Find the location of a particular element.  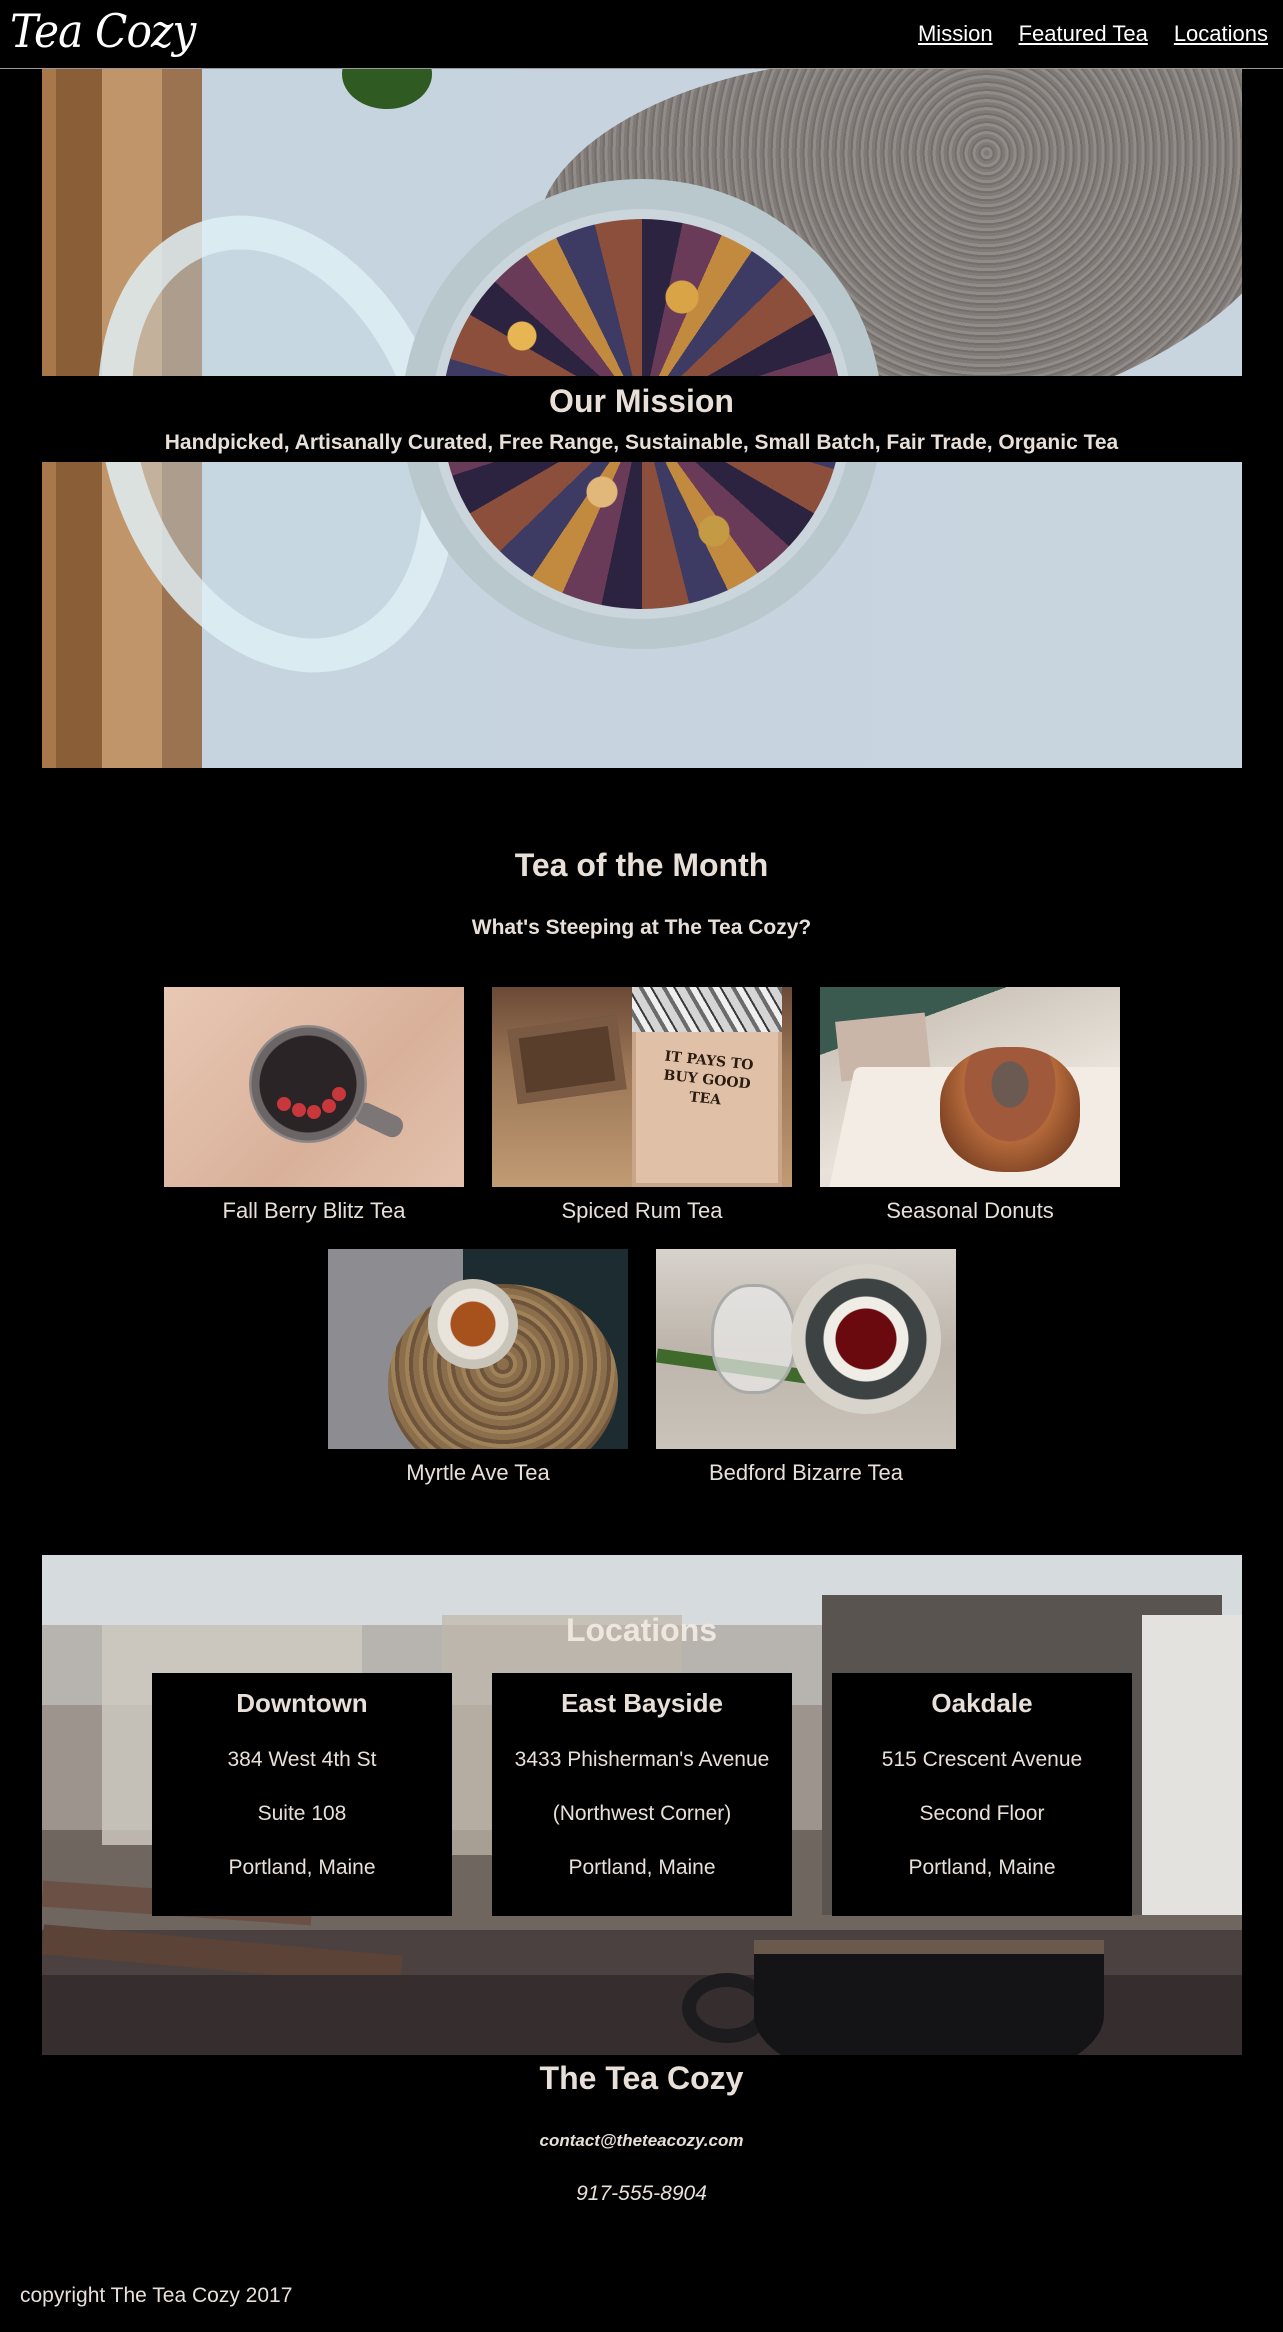

donut-image is located at coordinates (970, 1087).